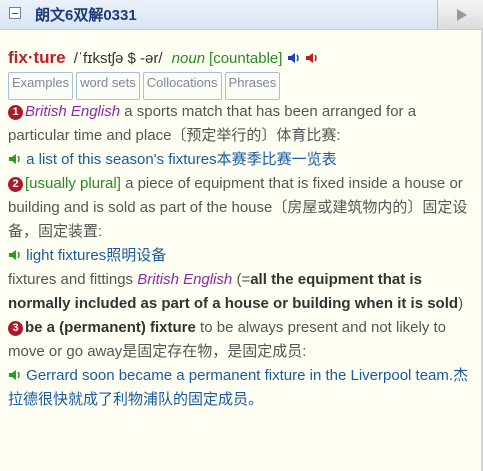  Describe the element at coordinates (243, 279) in the screenshot. I see `phrase-open: (=` at that location.